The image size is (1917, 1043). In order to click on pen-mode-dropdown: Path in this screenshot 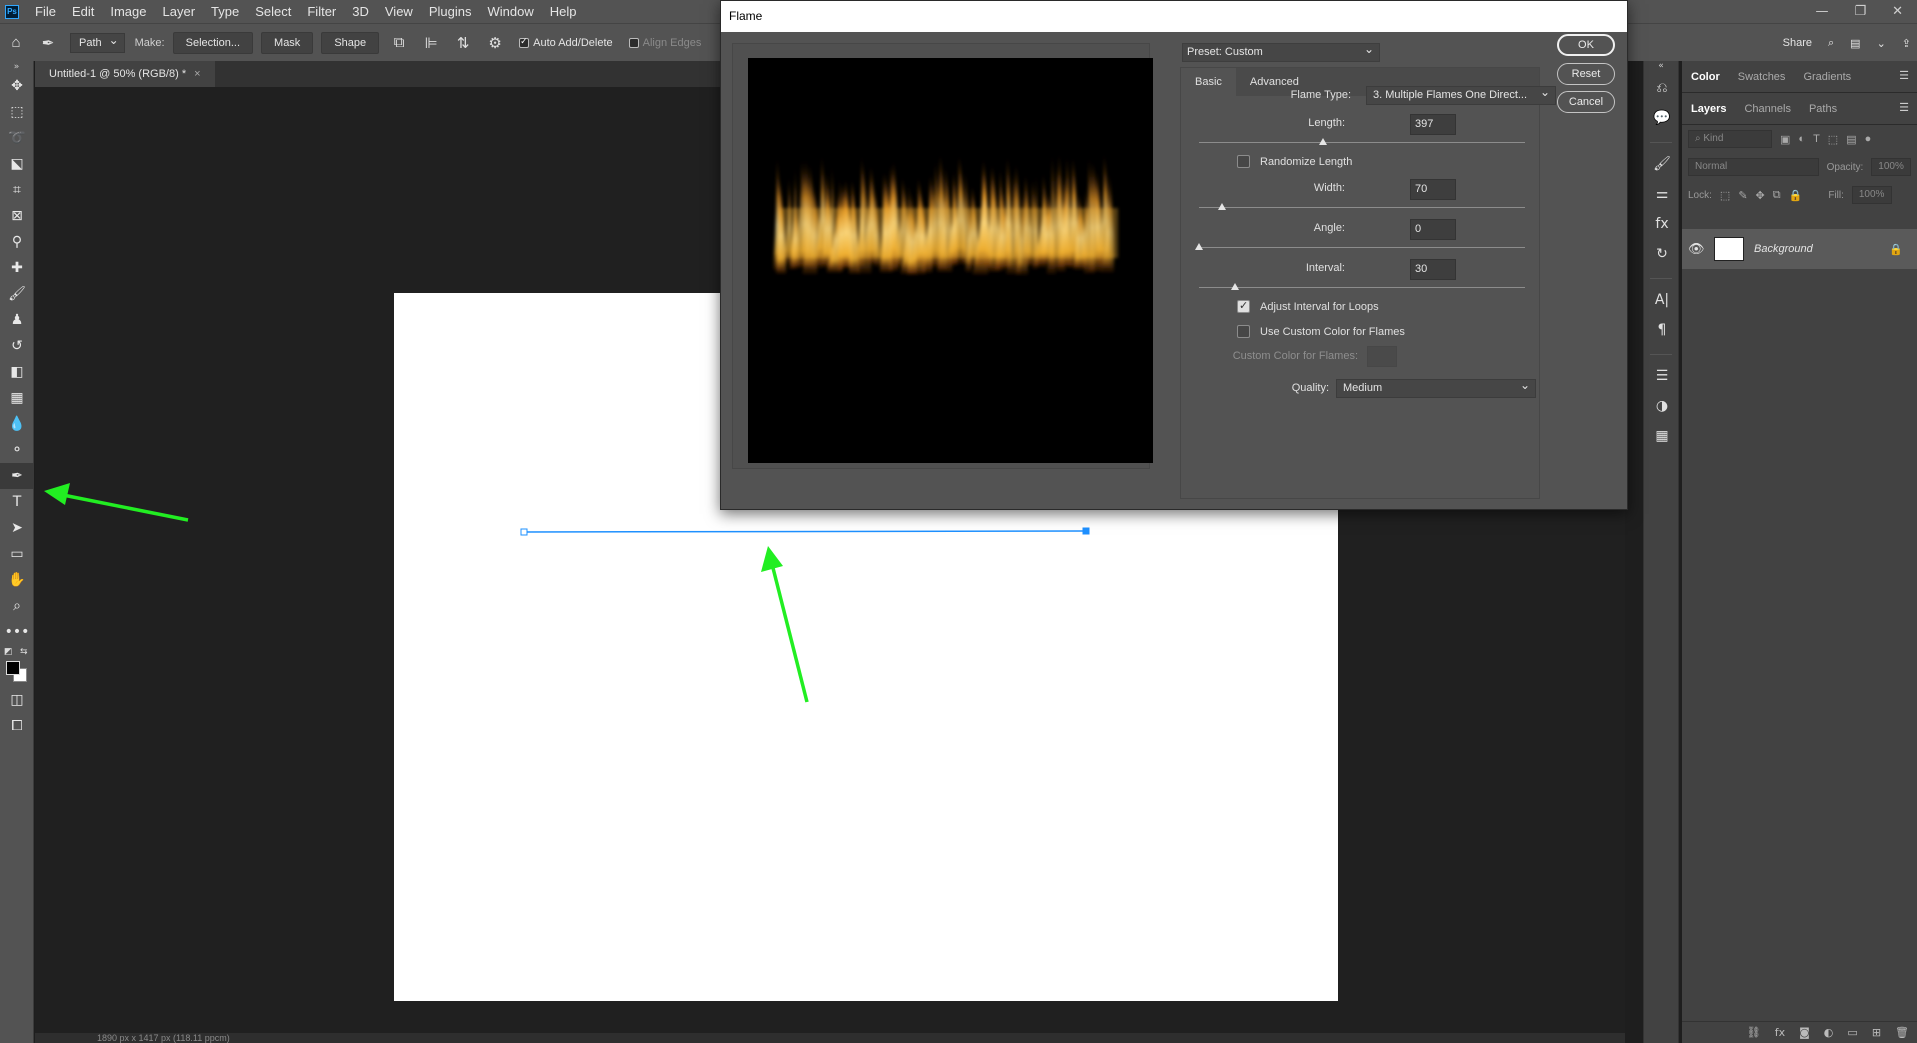, I will do `click(97, 42)`.